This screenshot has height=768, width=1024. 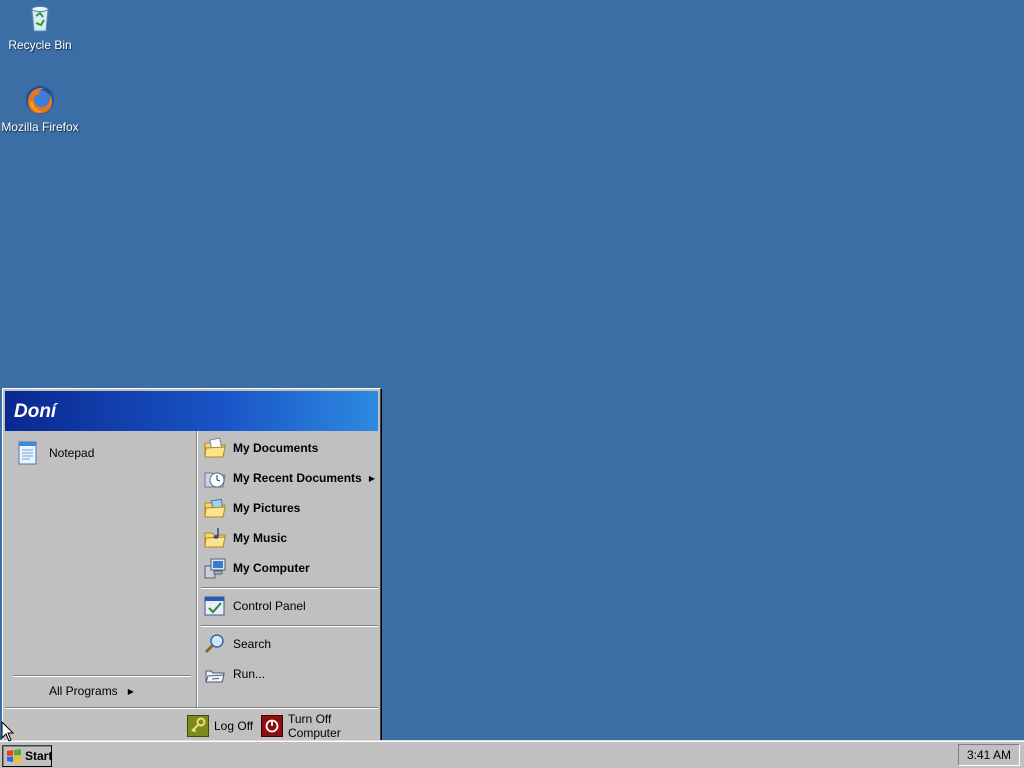 I want to click on start-menu-item-my-pictures: My Pictures, so click(x=290, y=508).